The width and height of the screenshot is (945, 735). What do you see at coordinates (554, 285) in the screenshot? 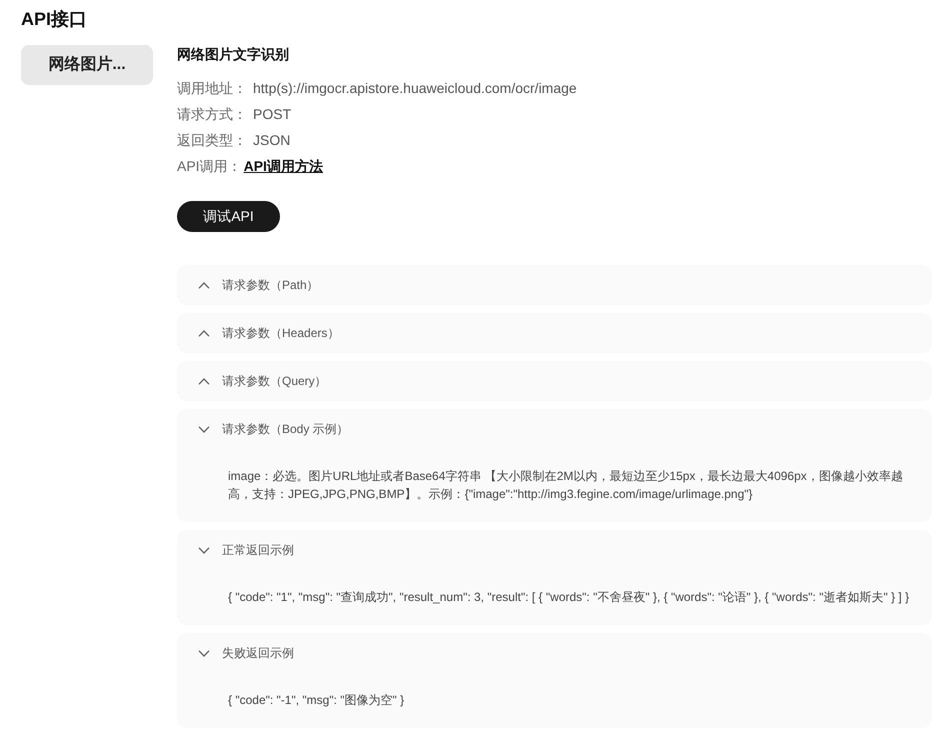
I see `accordion-header: 请求参数（Path）` at bounding box center [554, 285].